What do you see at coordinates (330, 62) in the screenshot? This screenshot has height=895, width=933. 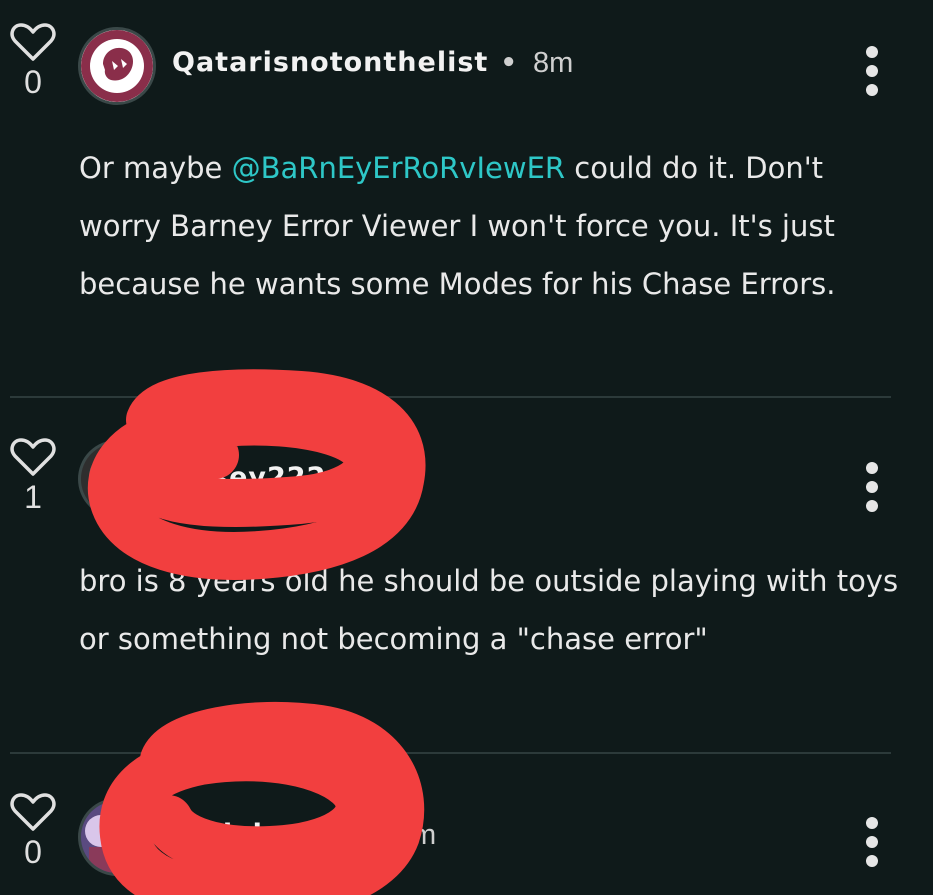 I see `username-text: Qatarisnotonthelist` at bounding box center [330, 62].